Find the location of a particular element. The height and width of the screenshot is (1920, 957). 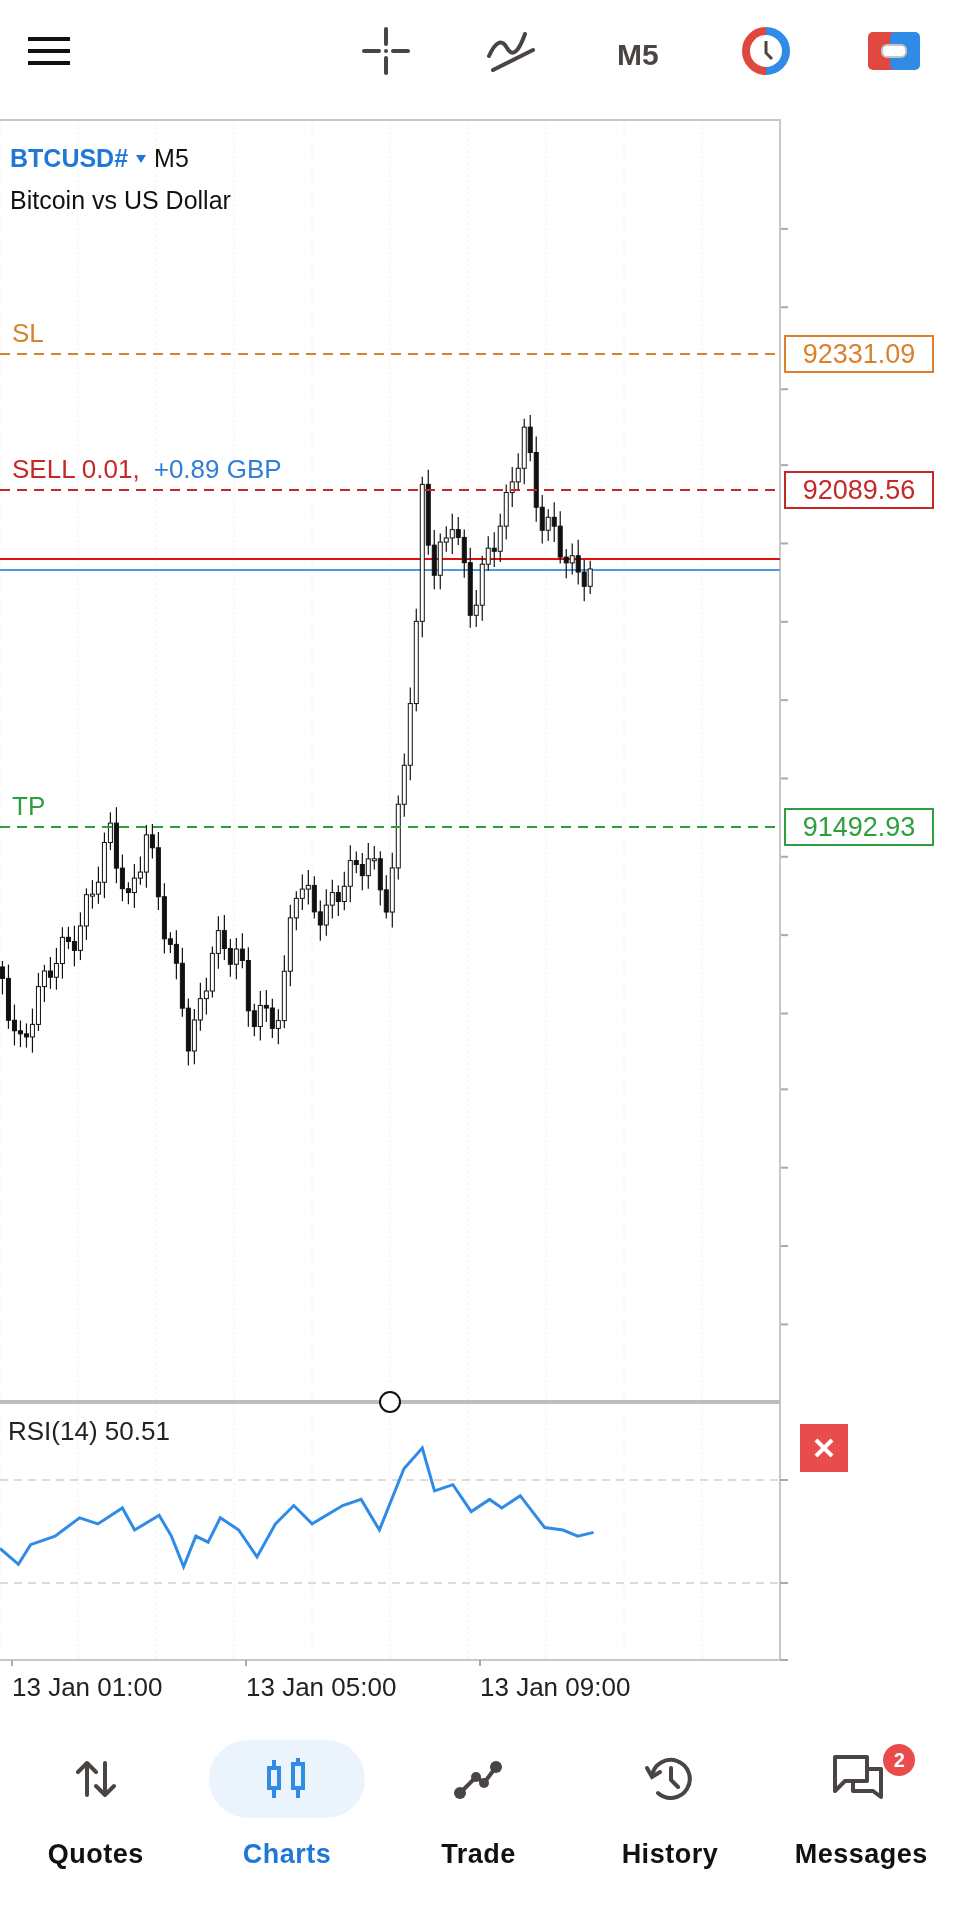

crosshair-icon is located at coordinates (386, 51).